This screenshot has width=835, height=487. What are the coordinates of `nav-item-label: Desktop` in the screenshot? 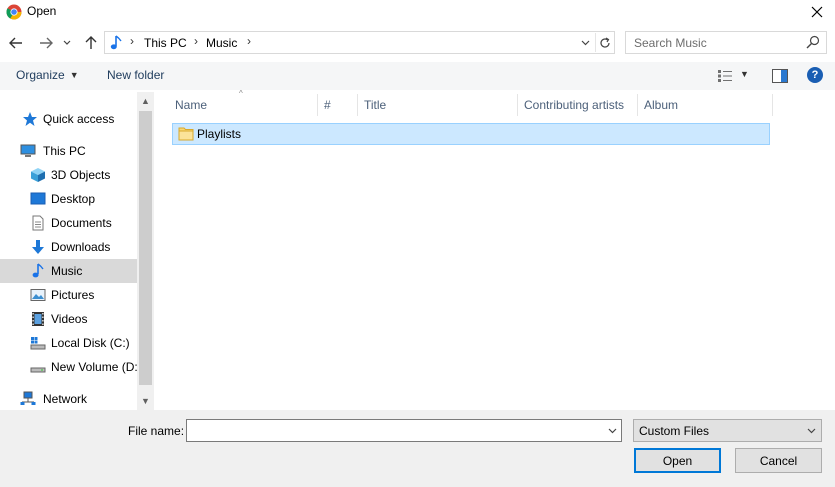 It's located at (73, 199).